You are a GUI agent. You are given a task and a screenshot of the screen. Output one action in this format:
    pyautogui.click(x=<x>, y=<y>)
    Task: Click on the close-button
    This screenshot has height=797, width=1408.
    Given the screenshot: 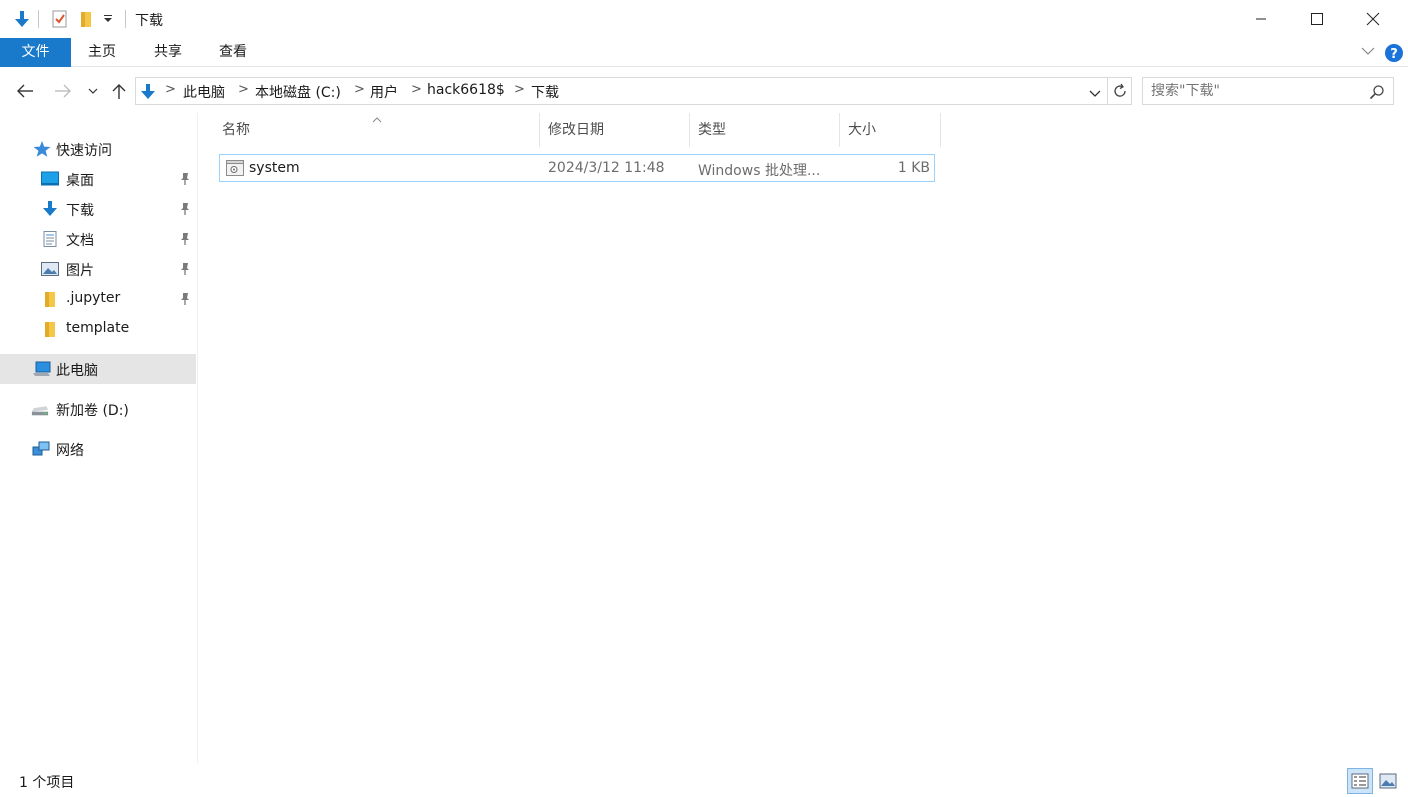 What is the action you would take?
    pyautogui.click(x=1373, y=19)
    